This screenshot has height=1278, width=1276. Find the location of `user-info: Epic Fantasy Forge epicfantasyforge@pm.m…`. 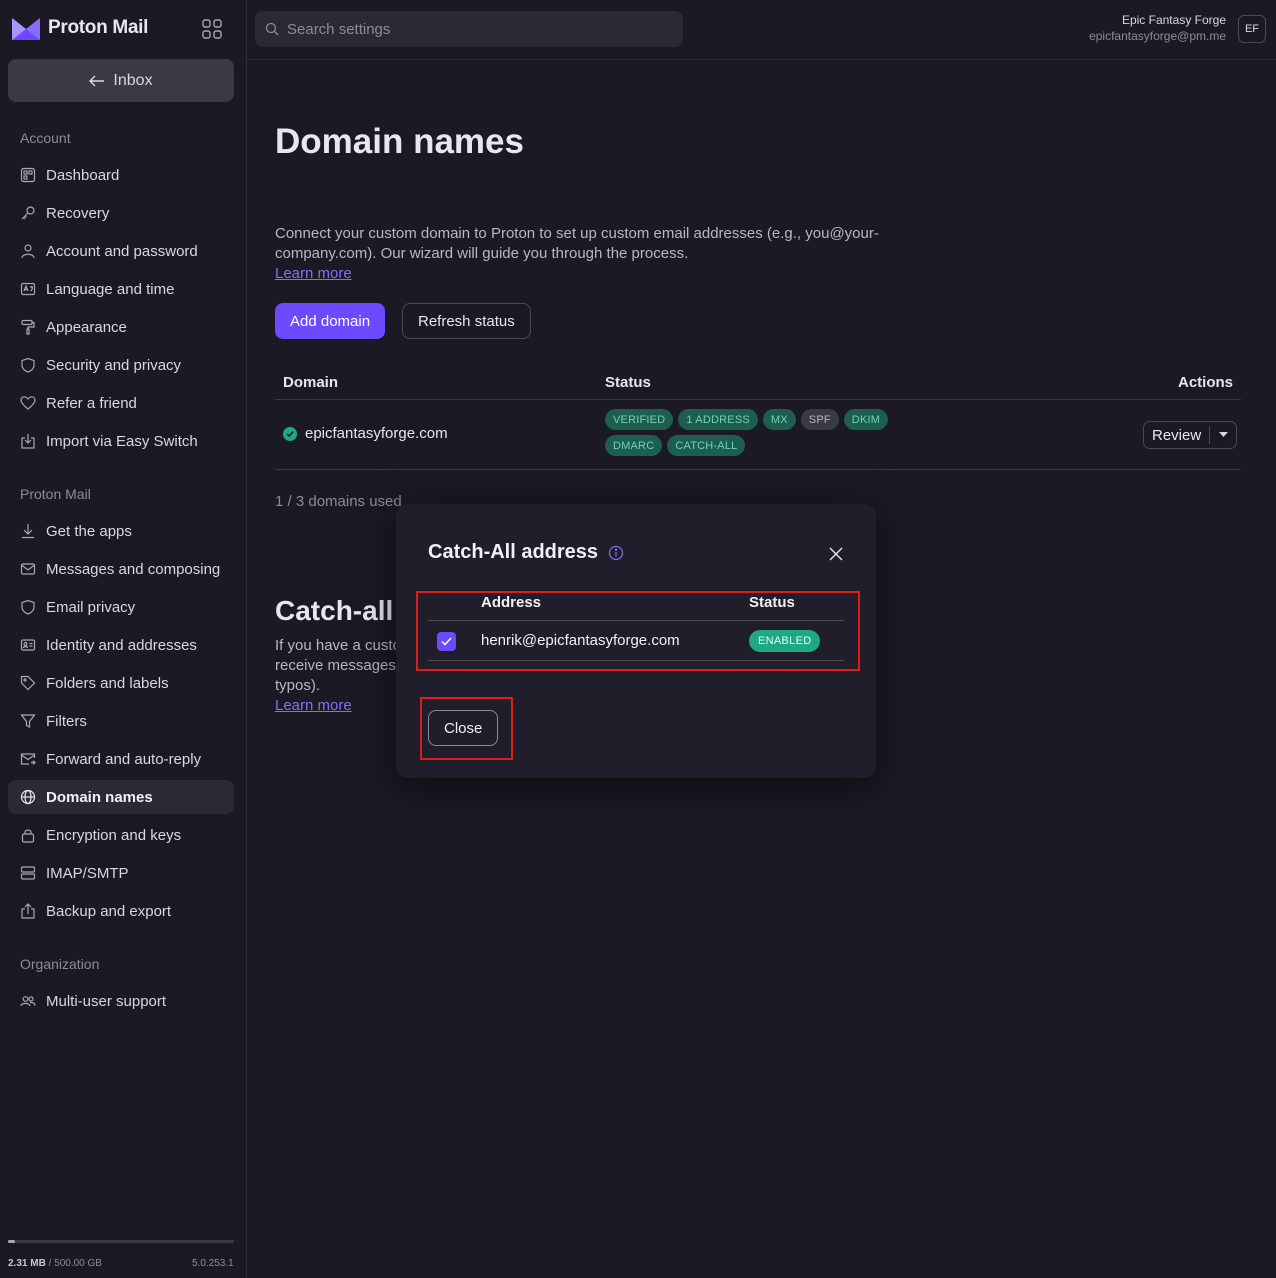

user-info: Epic Fantasy Forge epicfantasyforge@pm.m… is located at coordinates (1157, 28).